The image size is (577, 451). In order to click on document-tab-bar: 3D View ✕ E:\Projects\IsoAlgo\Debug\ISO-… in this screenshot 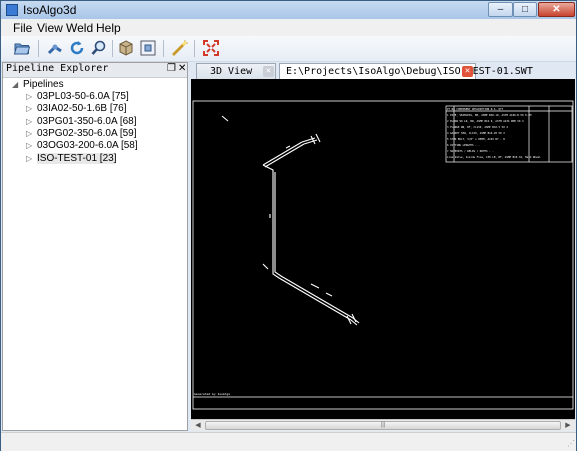, I will do `click(383, 70)`.